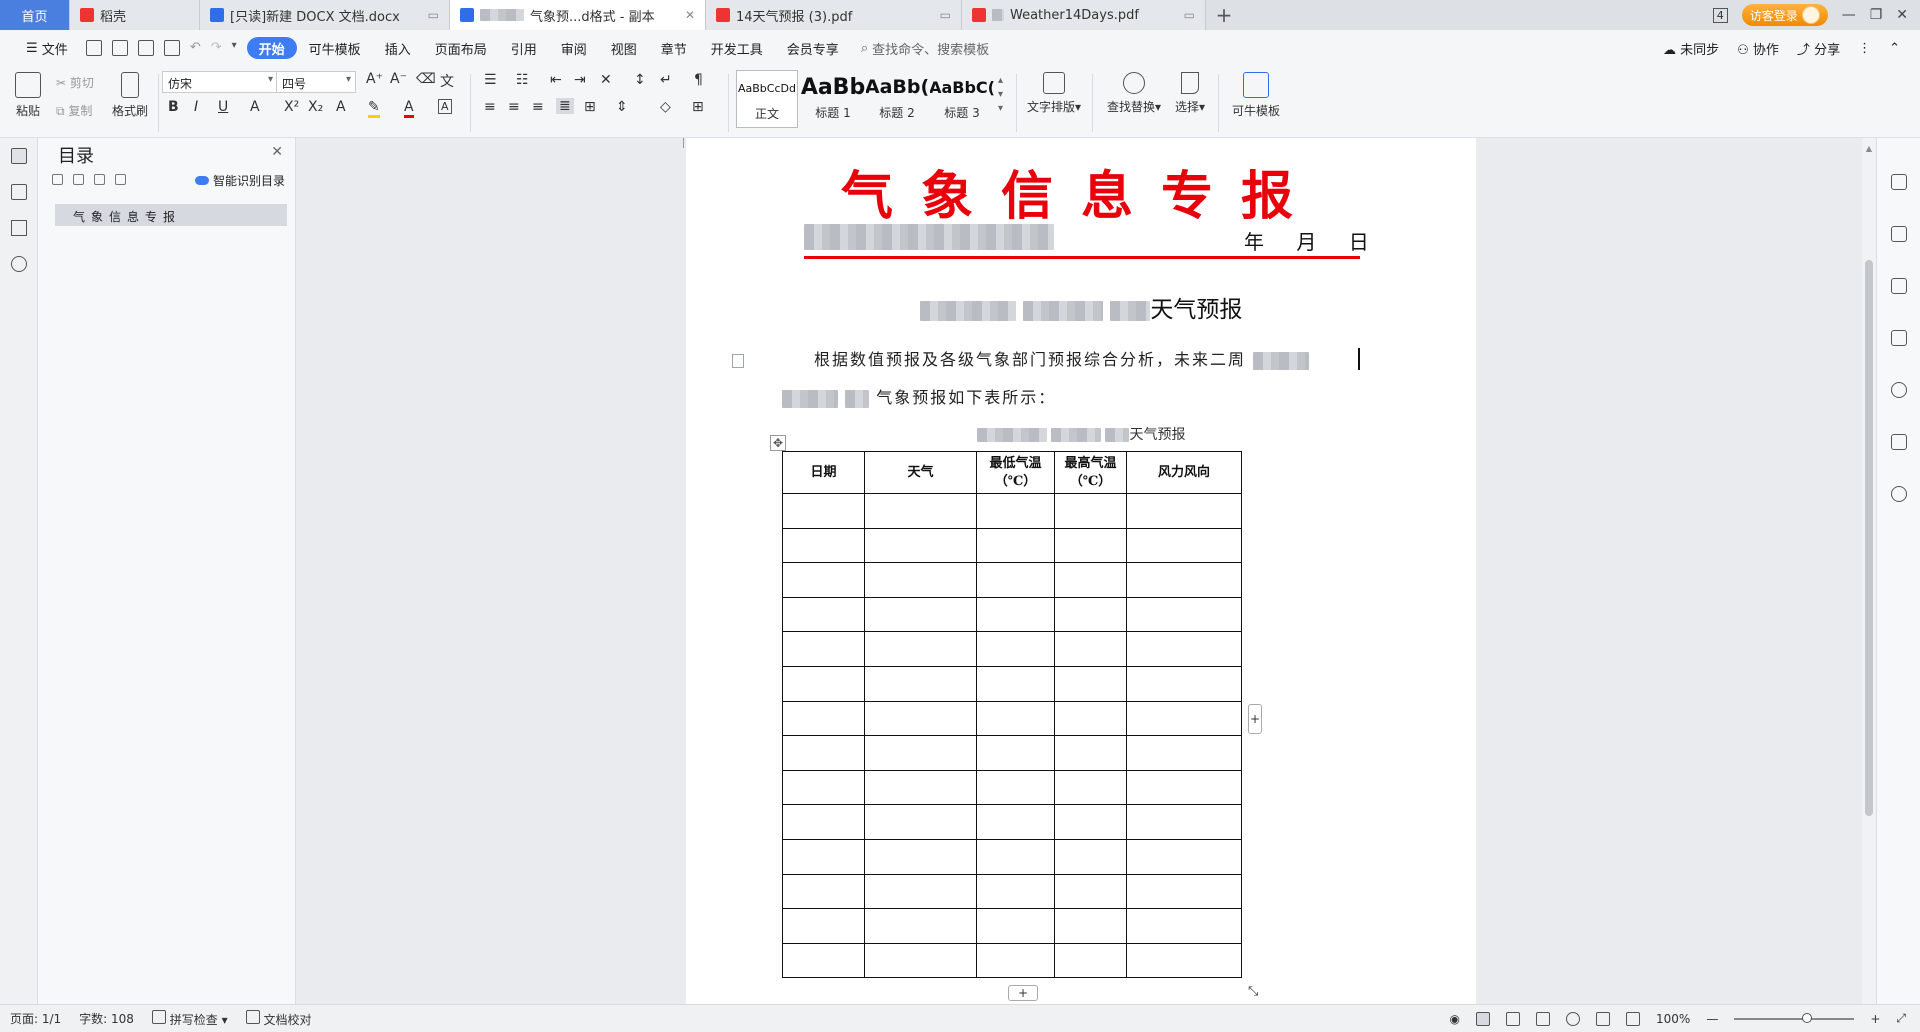 The height and width of the screenshot is (1032, 1920). Describe the element at coordinates (130, 95) in the screenshot. I see `format-painter-button: 格式刷` at that location.